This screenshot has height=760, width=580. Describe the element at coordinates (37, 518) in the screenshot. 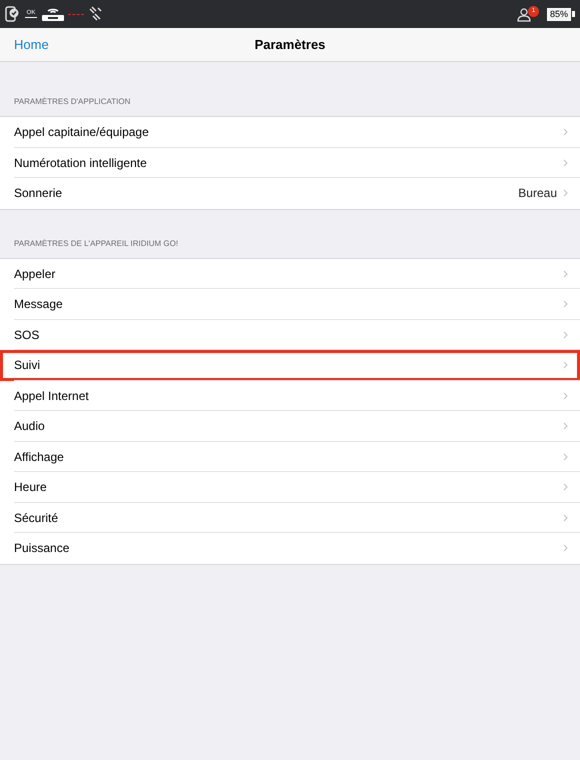

I see `row-label: Sécurité` at that location.